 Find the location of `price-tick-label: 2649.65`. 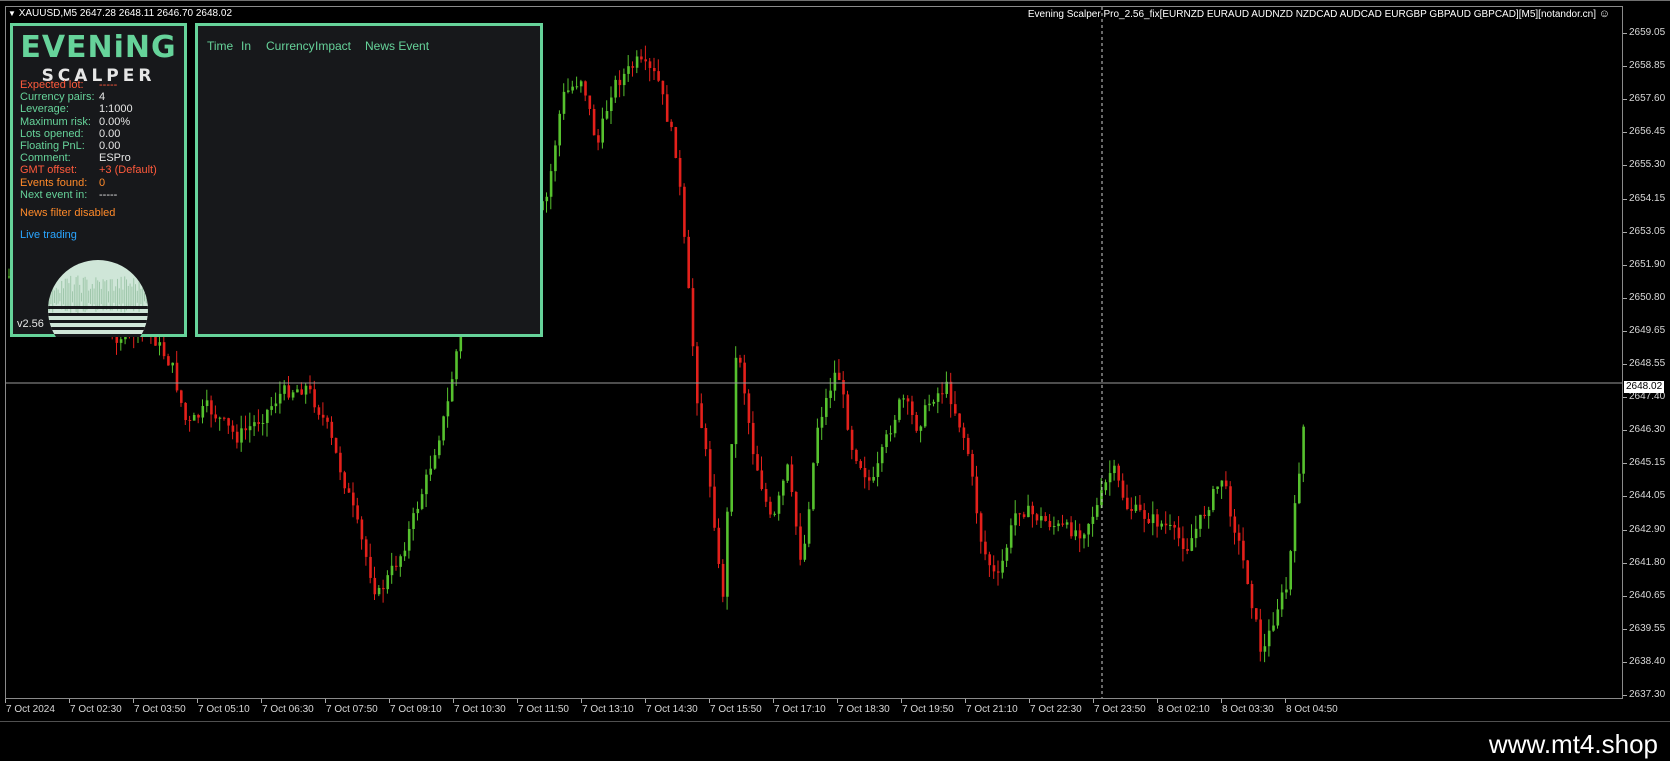

price-tick-label: 2649.65 is located at coordinates (1647, 330).